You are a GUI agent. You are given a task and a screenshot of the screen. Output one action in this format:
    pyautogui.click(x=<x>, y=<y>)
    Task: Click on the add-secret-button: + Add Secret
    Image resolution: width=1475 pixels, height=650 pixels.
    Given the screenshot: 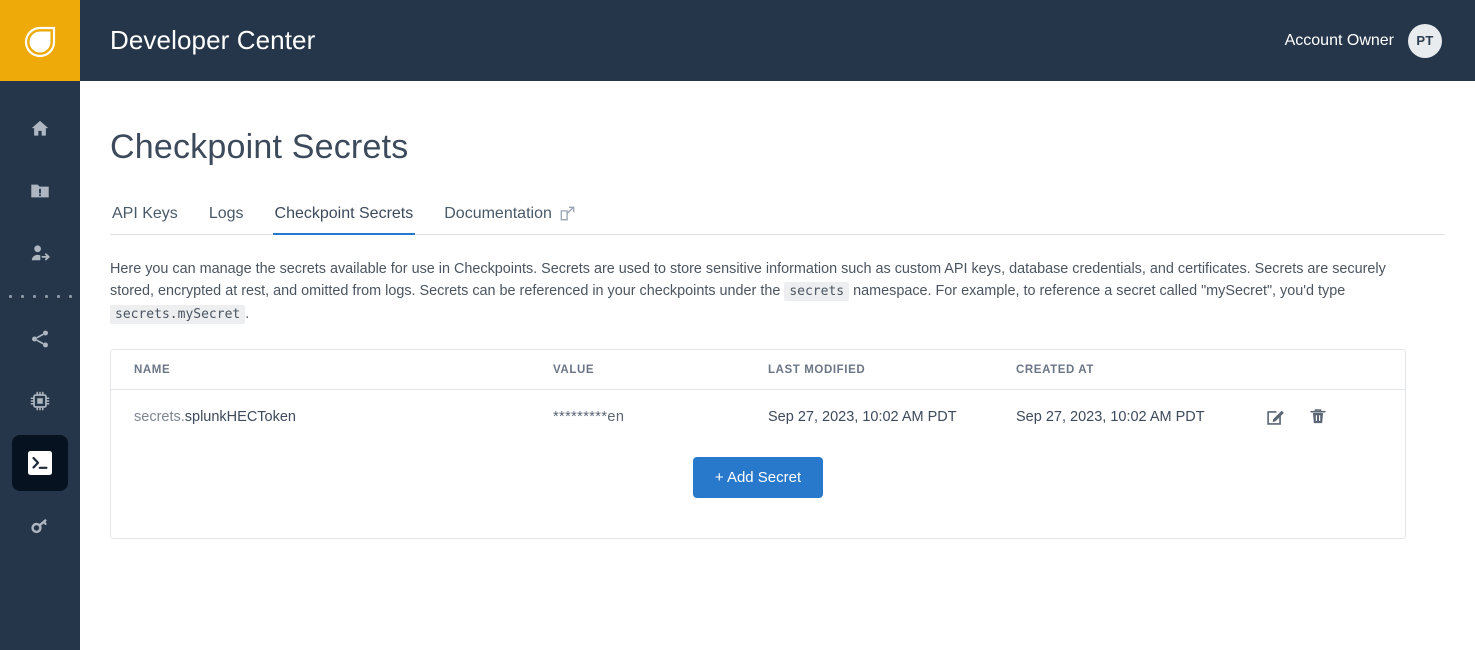 What is the action you would take?
    pyautogui.click(x=758, y=477)
    